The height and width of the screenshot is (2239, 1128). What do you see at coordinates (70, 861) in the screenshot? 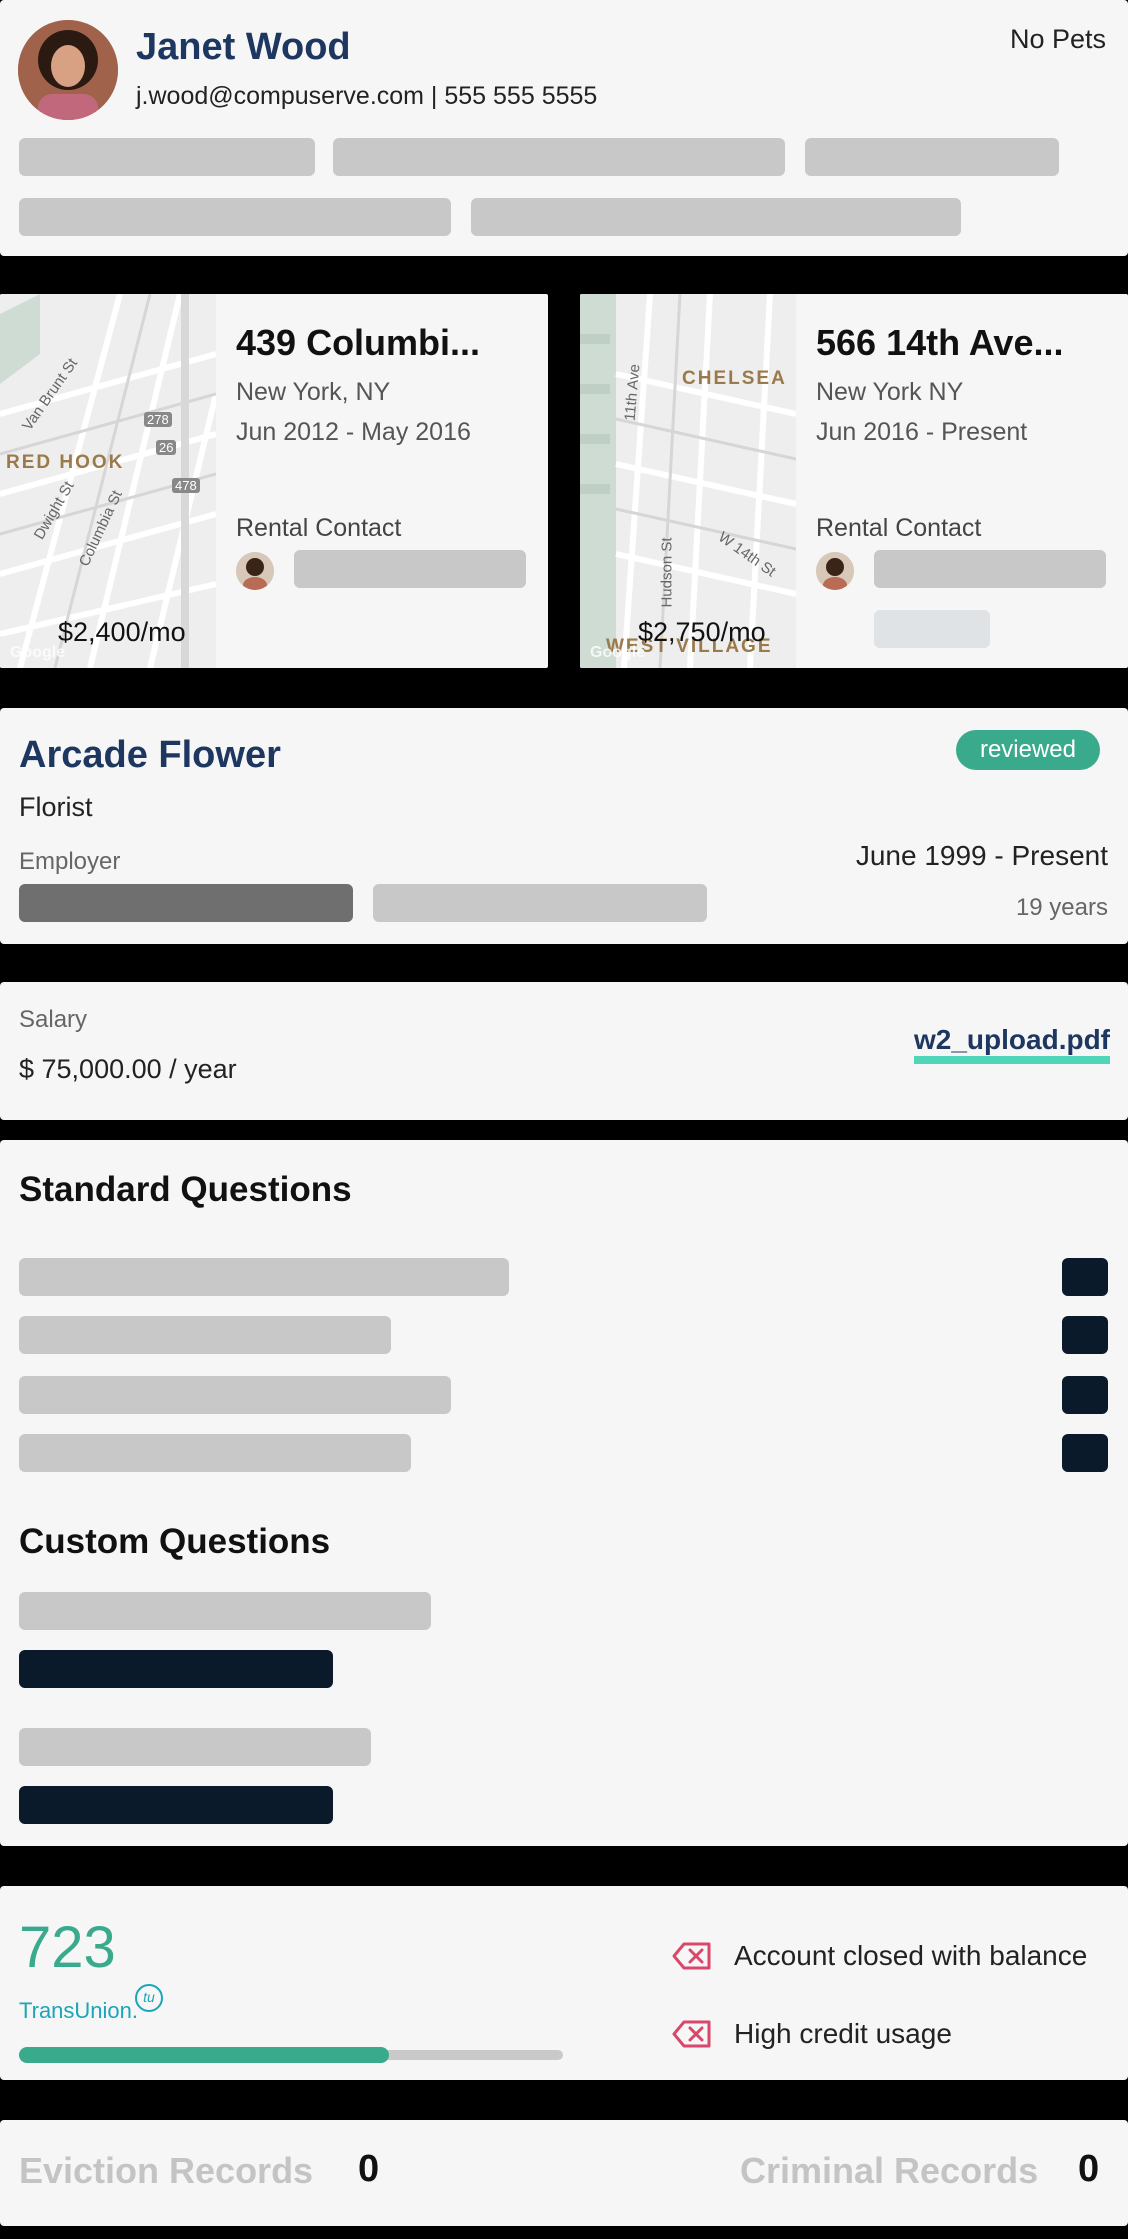
I see `employer-label: Employer` at bounding box center [70, 861].